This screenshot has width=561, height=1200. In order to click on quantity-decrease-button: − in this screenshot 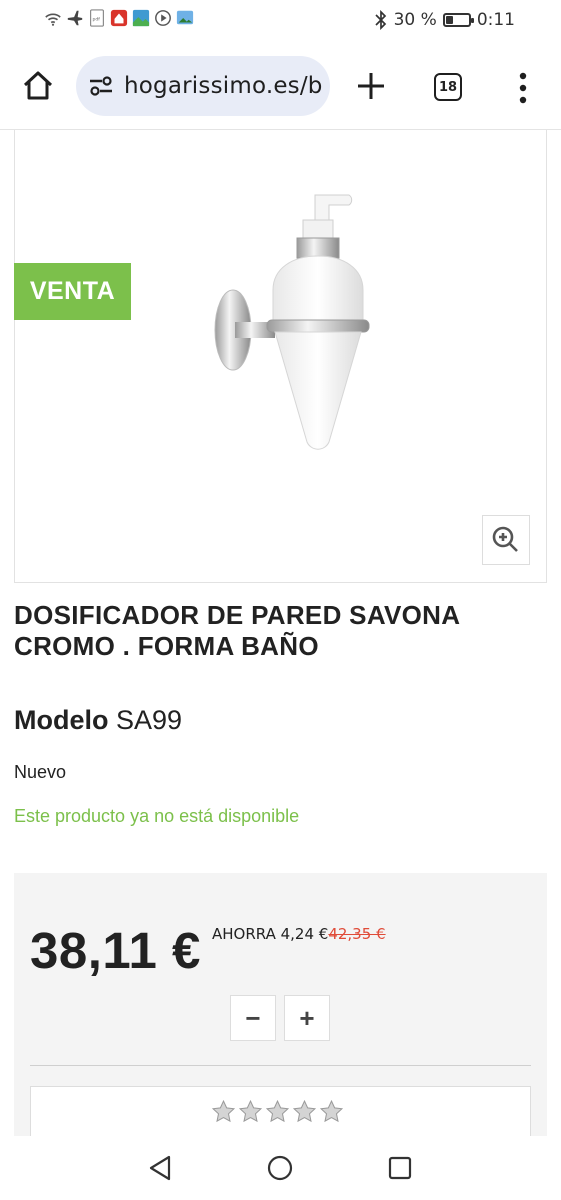, I will do `click(253, 1018)`.